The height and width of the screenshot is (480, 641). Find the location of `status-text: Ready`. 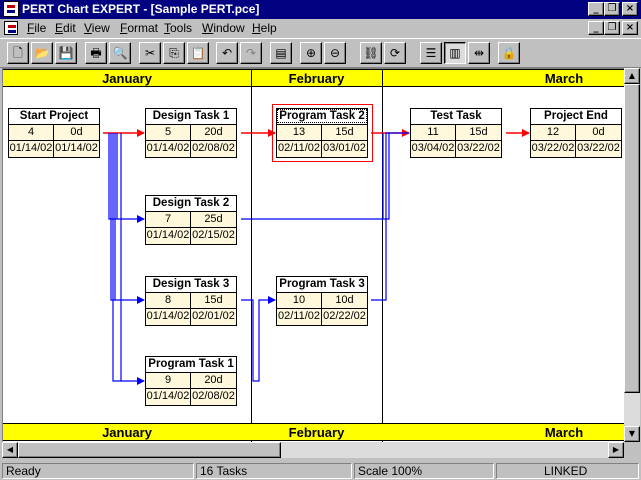

status-text: Ready is located at coordinates (98, 471).